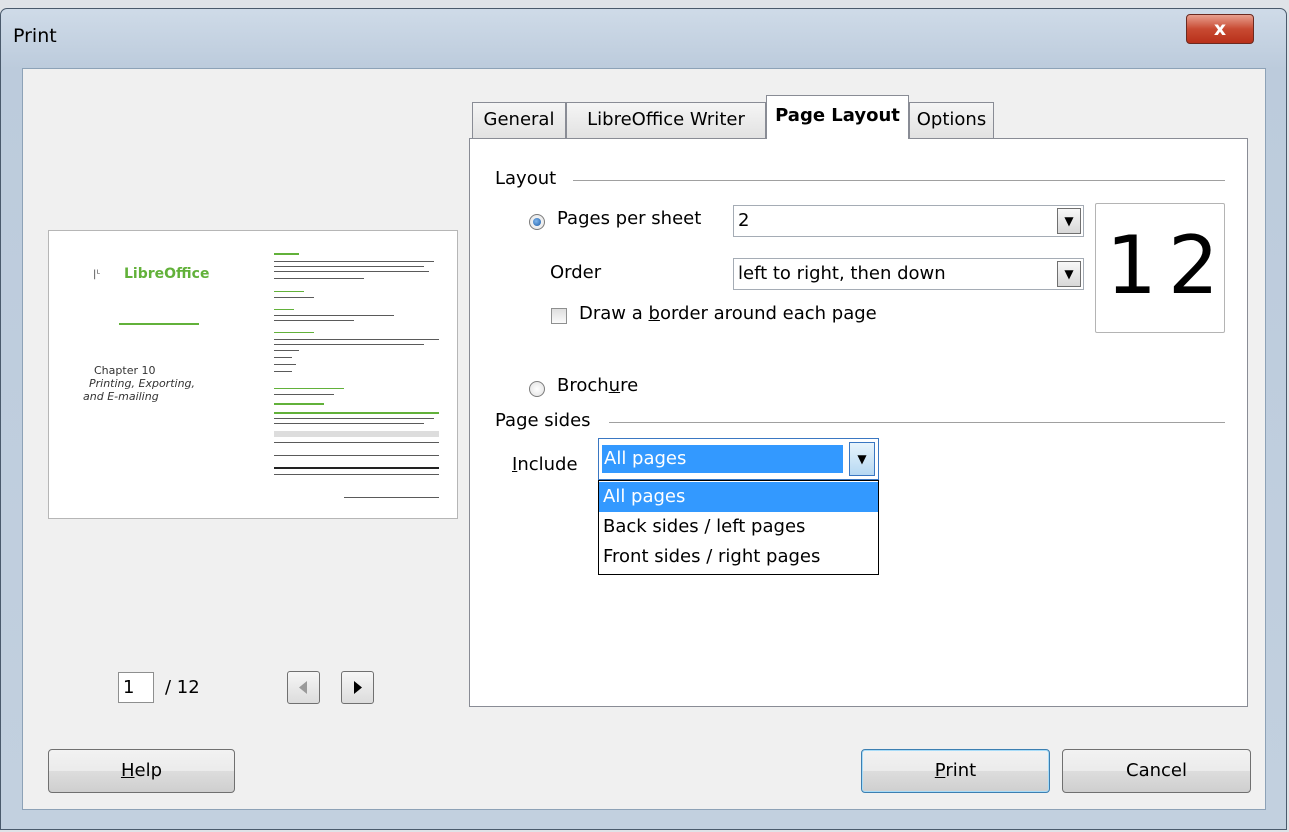 The image size is (1289, 832). What do you see at coordinates (951, 120) in the screenshot?
I see `tab-options: Options` at bounding box center [951, 120].